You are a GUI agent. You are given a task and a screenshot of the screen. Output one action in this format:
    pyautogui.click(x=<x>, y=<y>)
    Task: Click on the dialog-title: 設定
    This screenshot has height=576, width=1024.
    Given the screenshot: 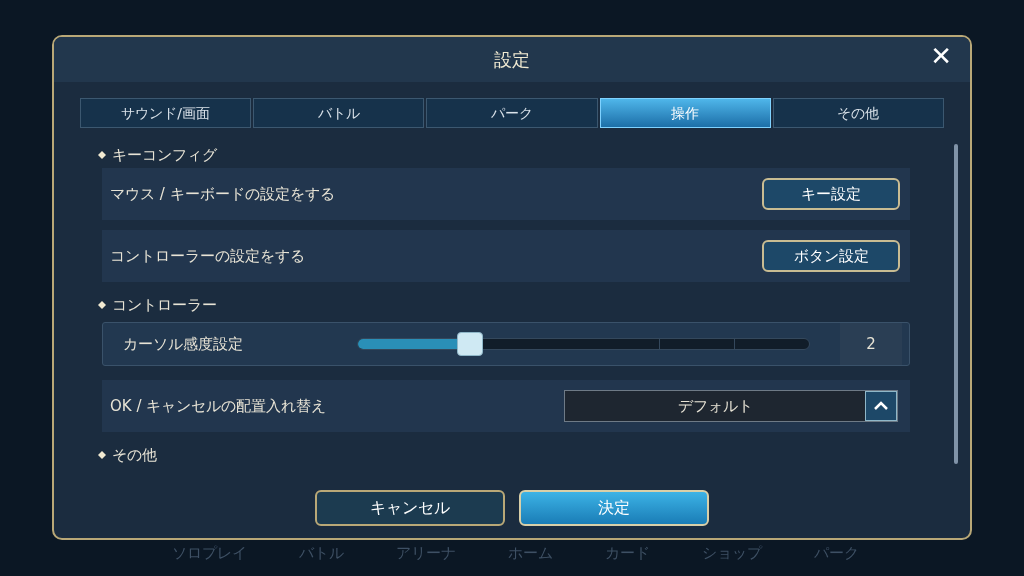 What is the action you would take?
    pyautogui.click(x=512, y=60)
    